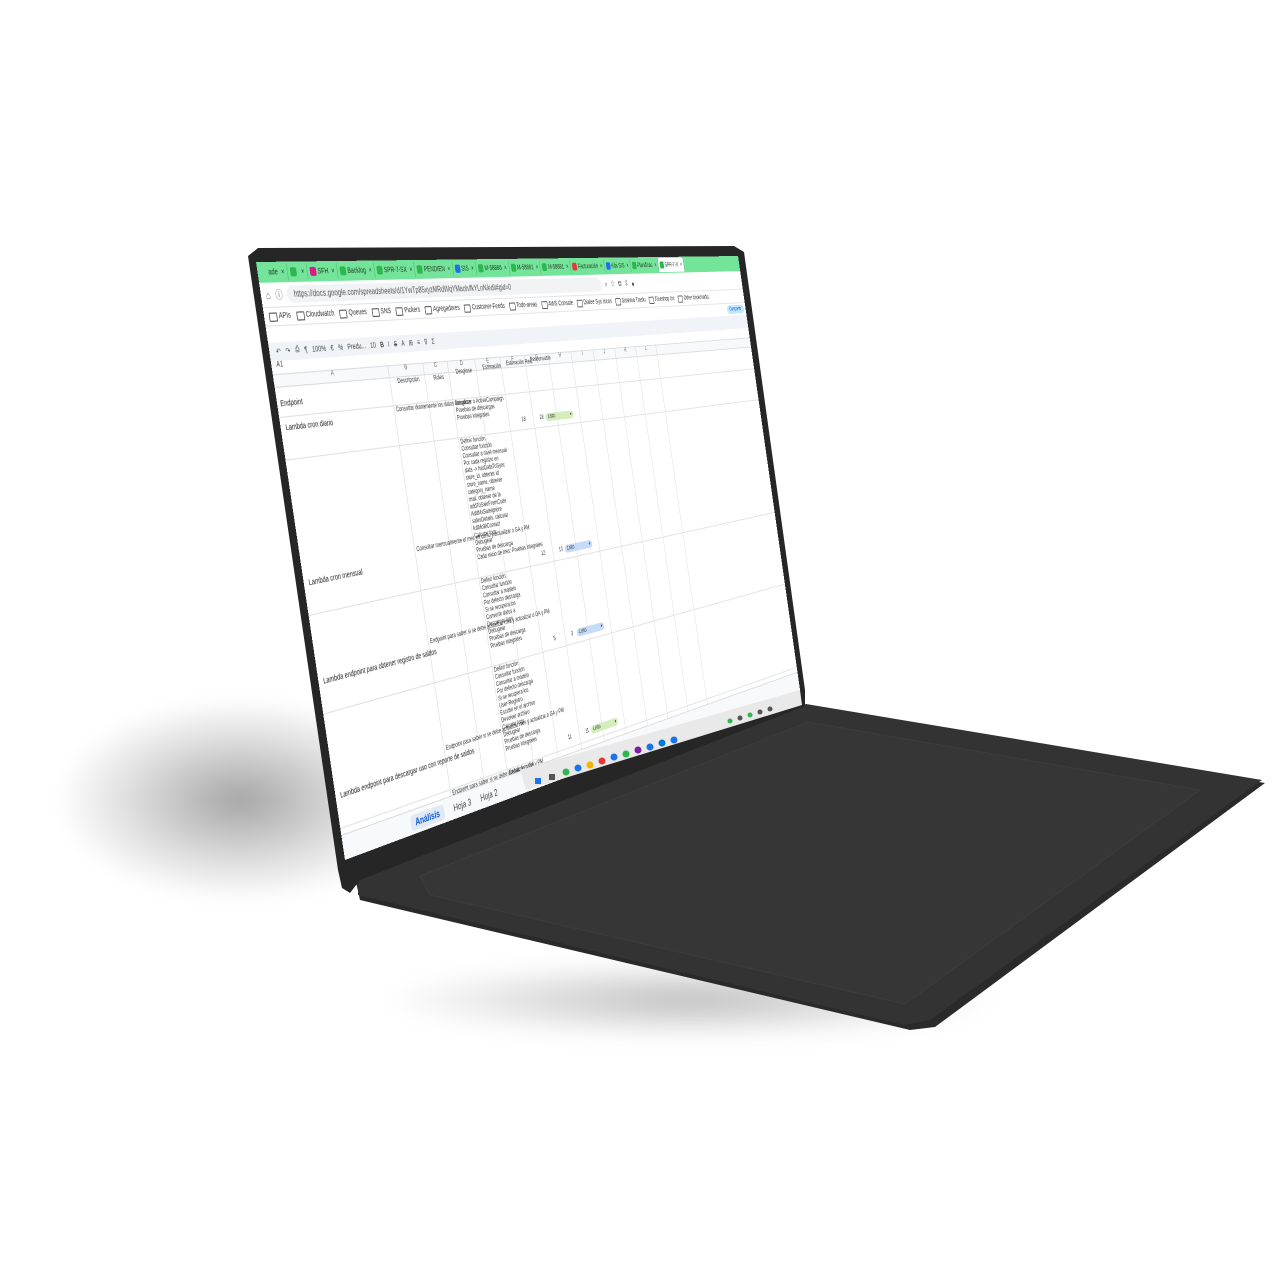 This screenshot has width=1280, height=1285. I want to click on profile-icon: ●, so click(633, 283).